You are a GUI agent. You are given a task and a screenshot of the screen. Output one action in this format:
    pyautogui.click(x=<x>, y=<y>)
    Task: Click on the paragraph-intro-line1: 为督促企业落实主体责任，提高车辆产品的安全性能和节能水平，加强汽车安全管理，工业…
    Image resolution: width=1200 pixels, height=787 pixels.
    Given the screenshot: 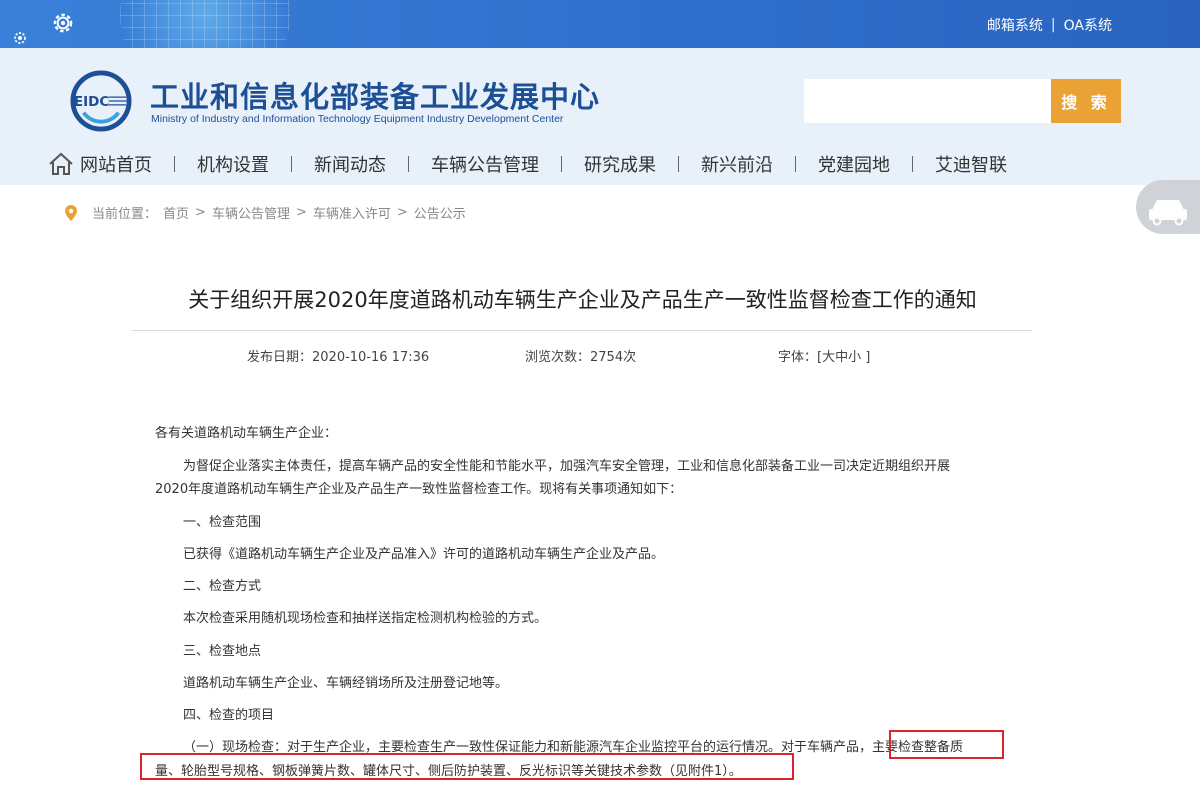 What is the action you would take?
    pyautogui.click(x=567, y=466)
    